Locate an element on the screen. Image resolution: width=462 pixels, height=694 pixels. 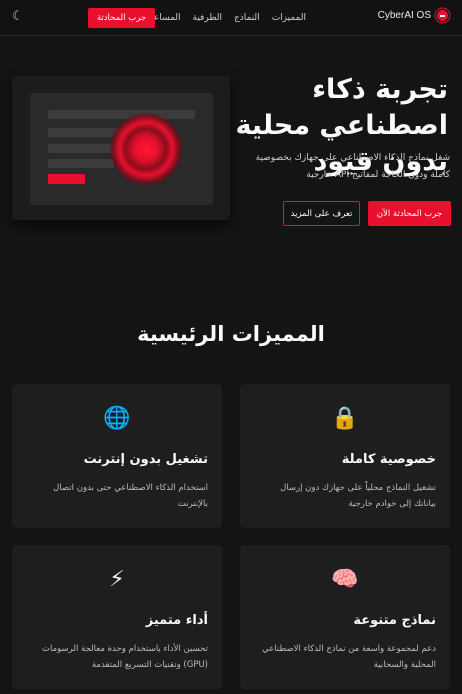
brain-icon: 🧠 is located at coordinates (345, 579).